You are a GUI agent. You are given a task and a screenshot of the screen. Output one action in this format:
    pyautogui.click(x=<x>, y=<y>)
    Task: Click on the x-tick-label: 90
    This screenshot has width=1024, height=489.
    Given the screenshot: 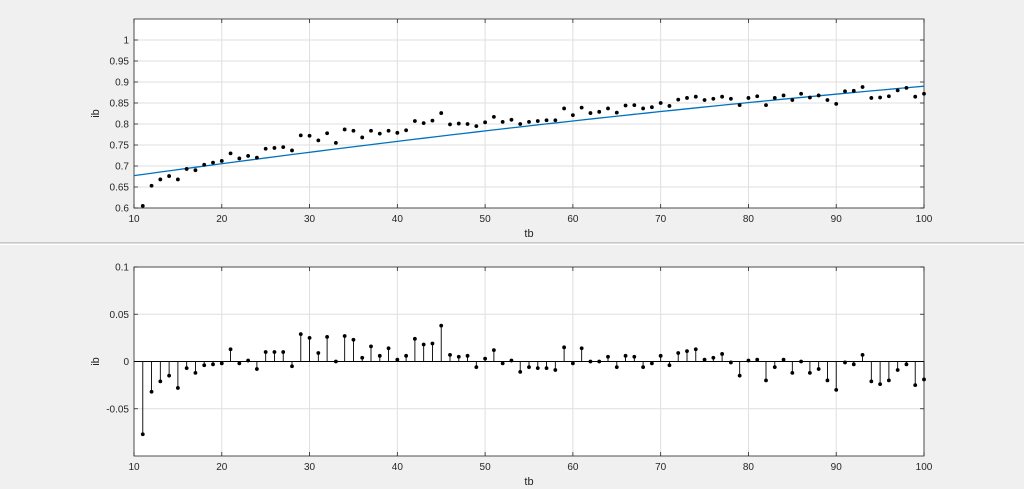 What is the action you would take?
    pyautogui.click(x=837, y=467)
    